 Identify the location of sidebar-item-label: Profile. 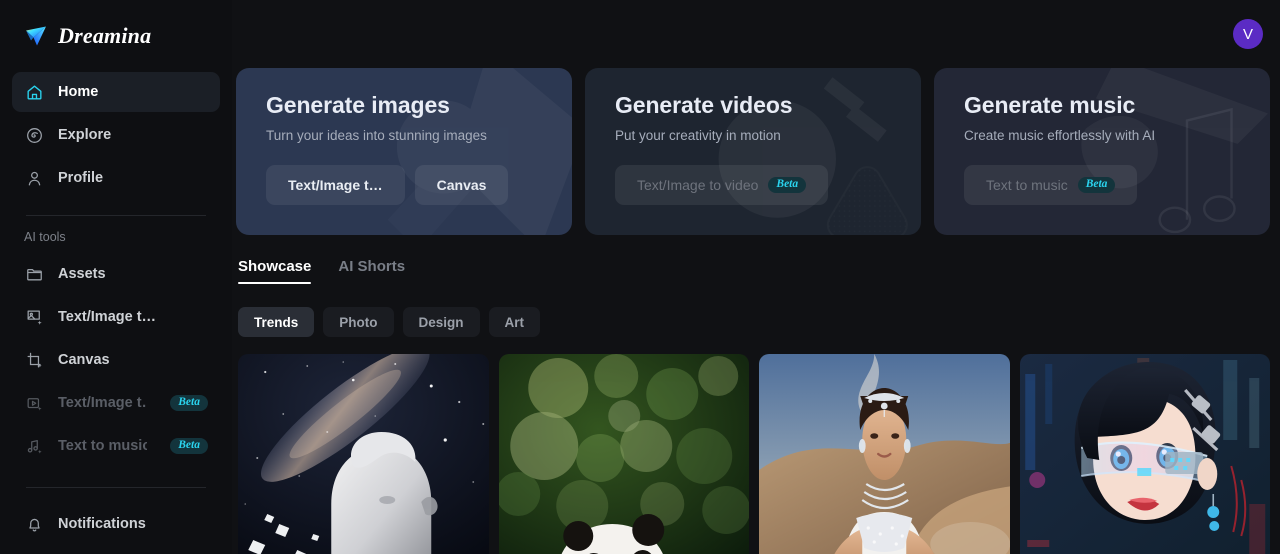
(81, 178).